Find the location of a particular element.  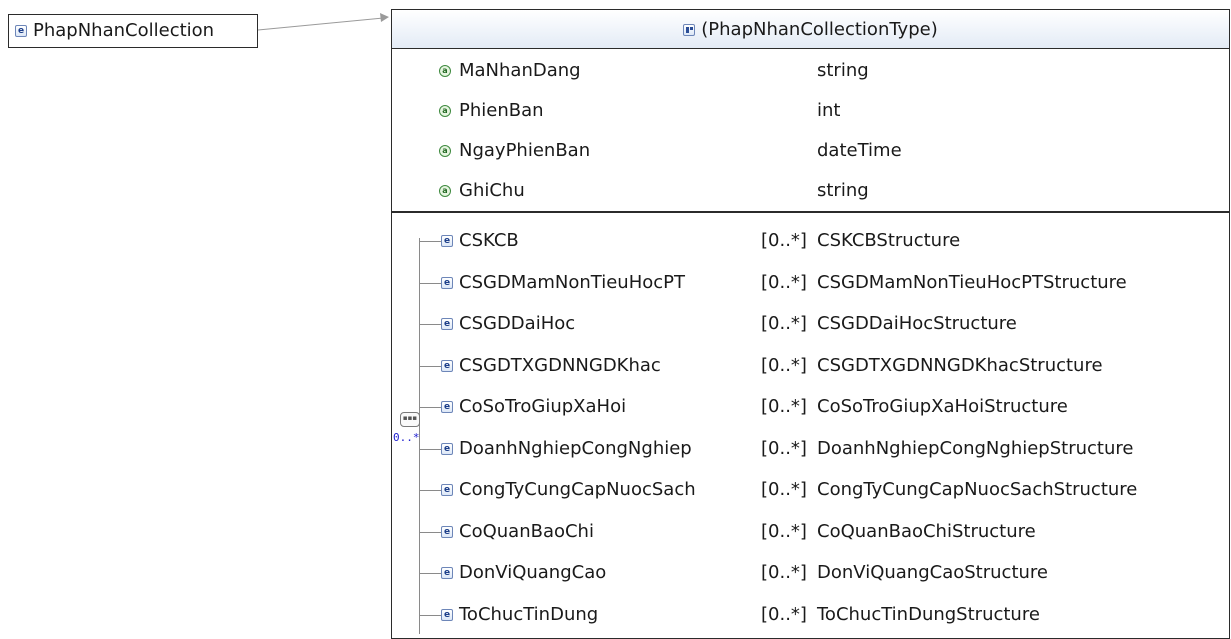

element-type: CoQuanBaoChiStructure is located at coordinates (926, 531).